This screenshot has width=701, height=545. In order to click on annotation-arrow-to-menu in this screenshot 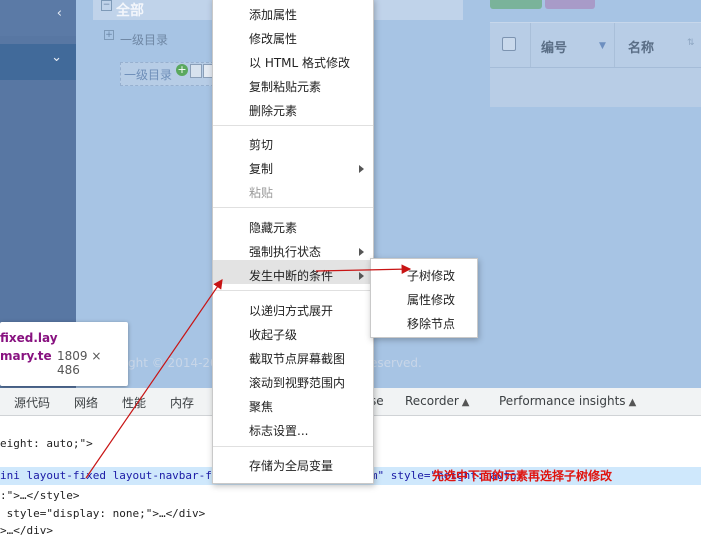, I will do `click(154, 379)`.